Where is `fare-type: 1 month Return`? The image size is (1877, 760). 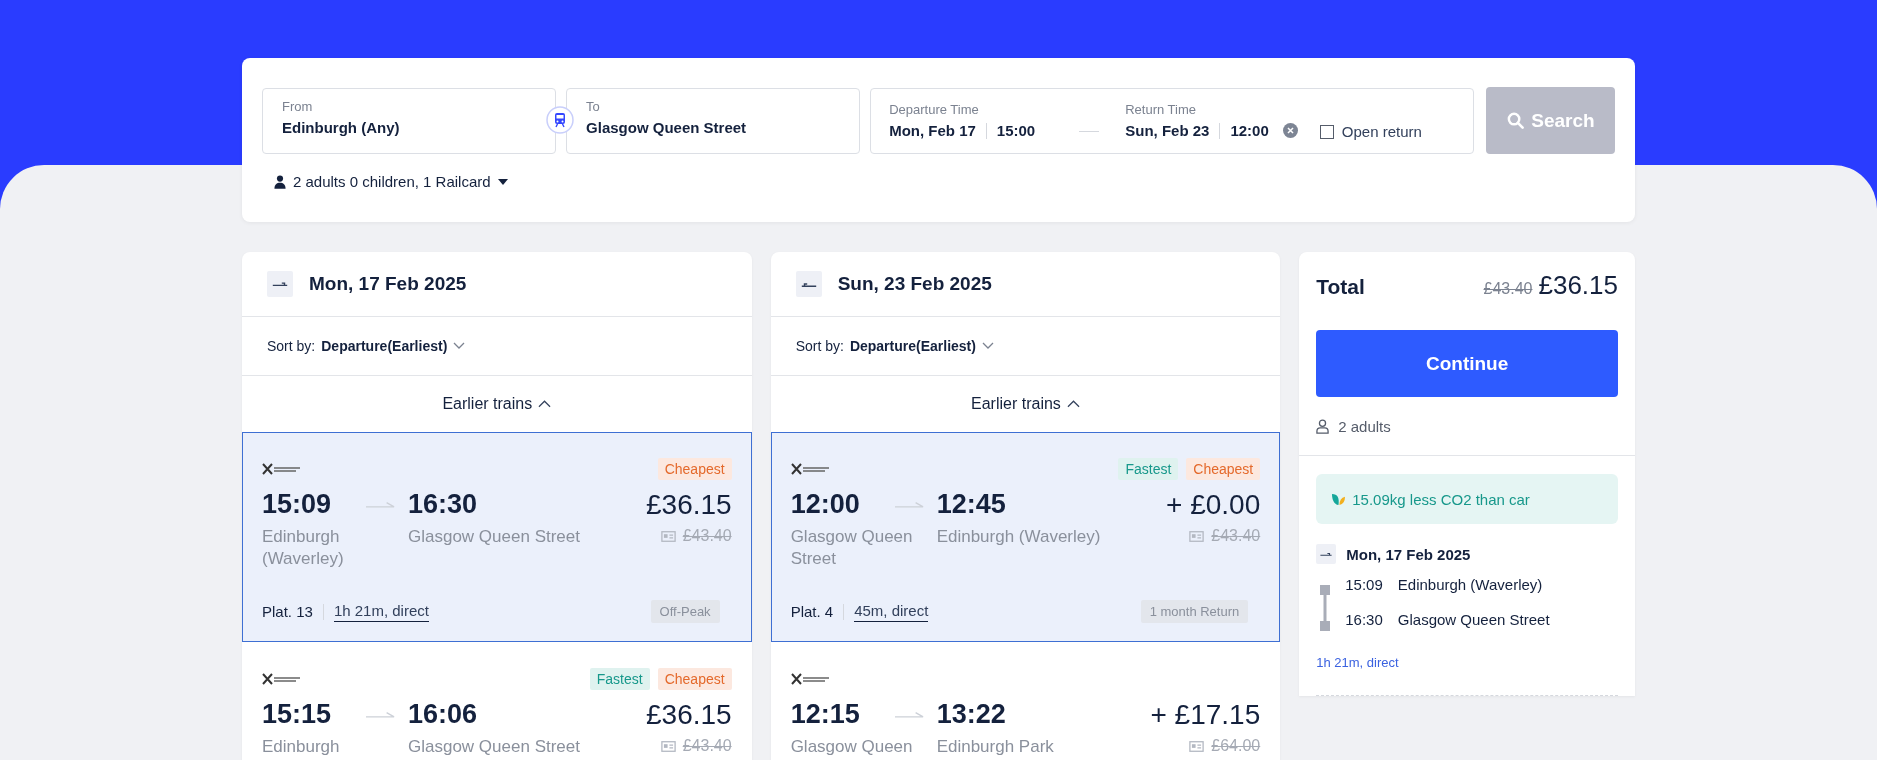
fare-type: 1 month Return is located at coordinates (1194, 612).